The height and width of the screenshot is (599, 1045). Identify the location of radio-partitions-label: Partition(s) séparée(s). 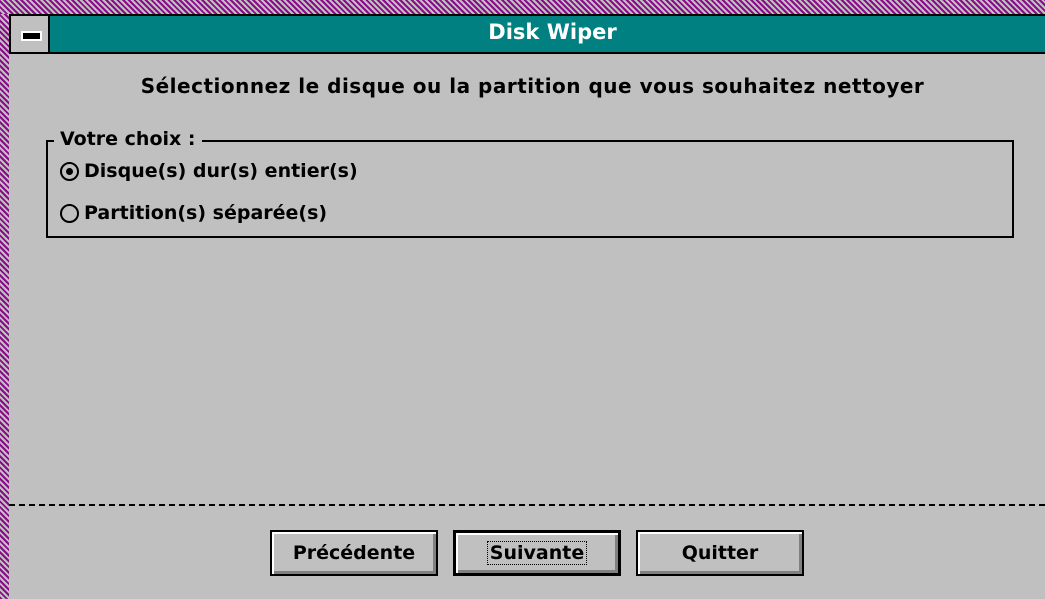
(206, 213).